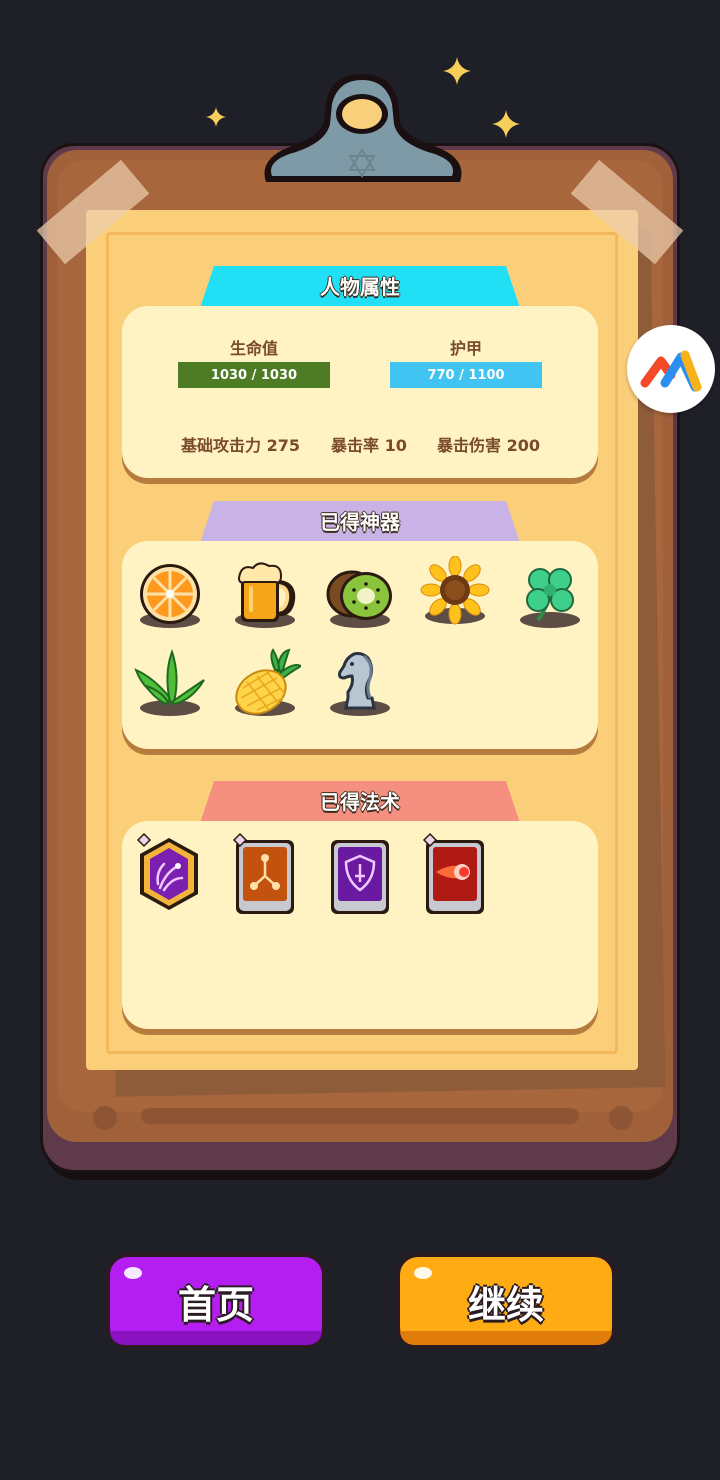  I want to click on crit-damage-text: 暴击伤害 200, so click(488, 445).